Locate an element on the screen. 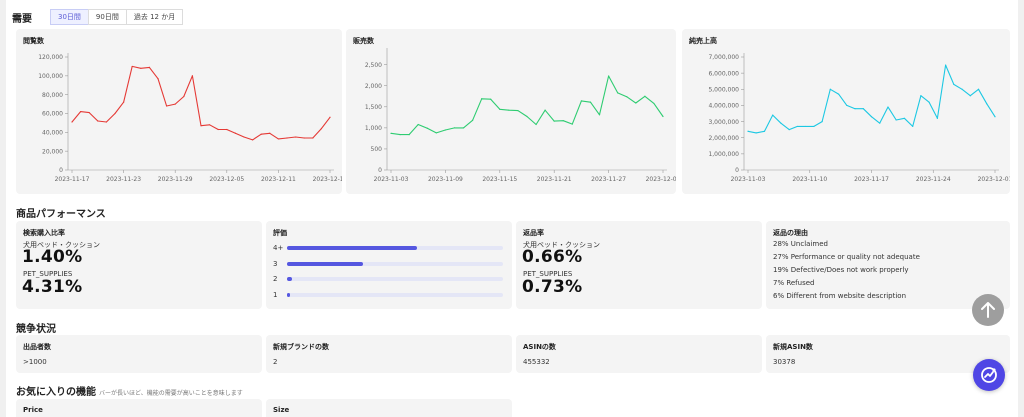 This screenshot has width=1024, height=417. feature-size-card: Size is located at coordinates (389, 408).